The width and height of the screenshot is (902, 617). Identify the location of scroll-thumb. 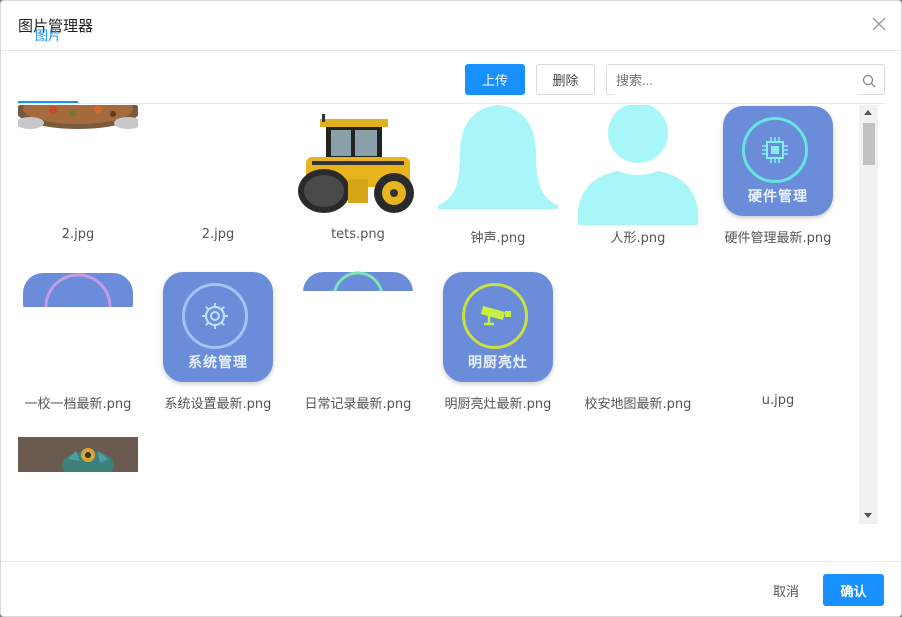
(869, 144).